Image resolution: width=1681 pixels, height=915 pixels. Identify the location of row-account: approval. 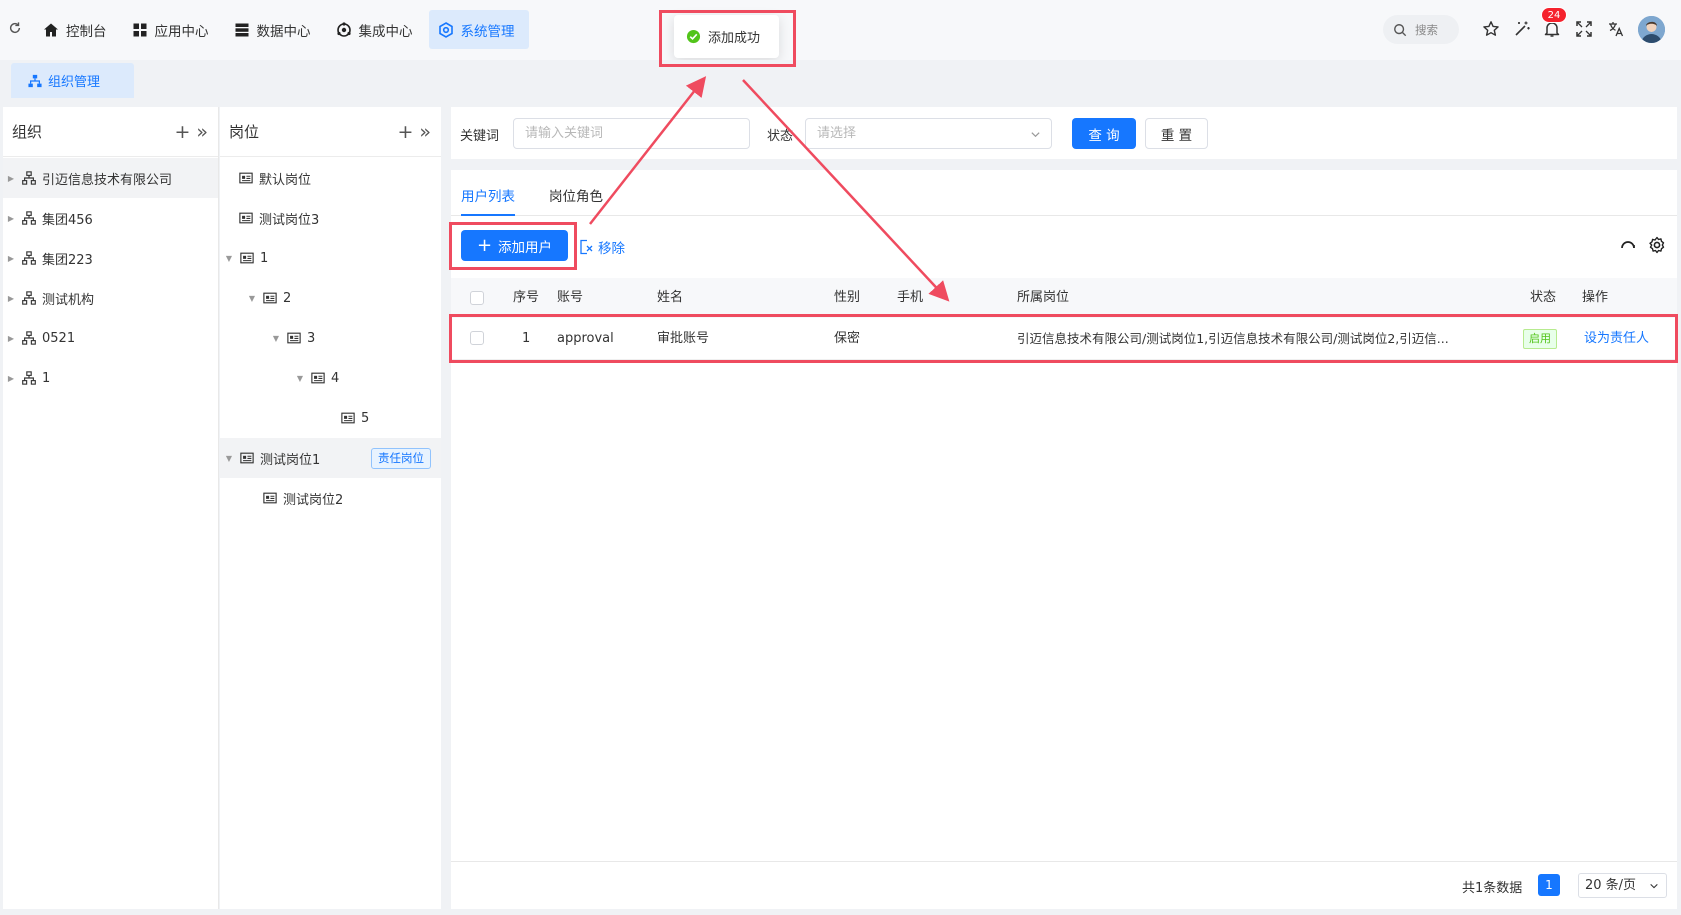
(585, 338).